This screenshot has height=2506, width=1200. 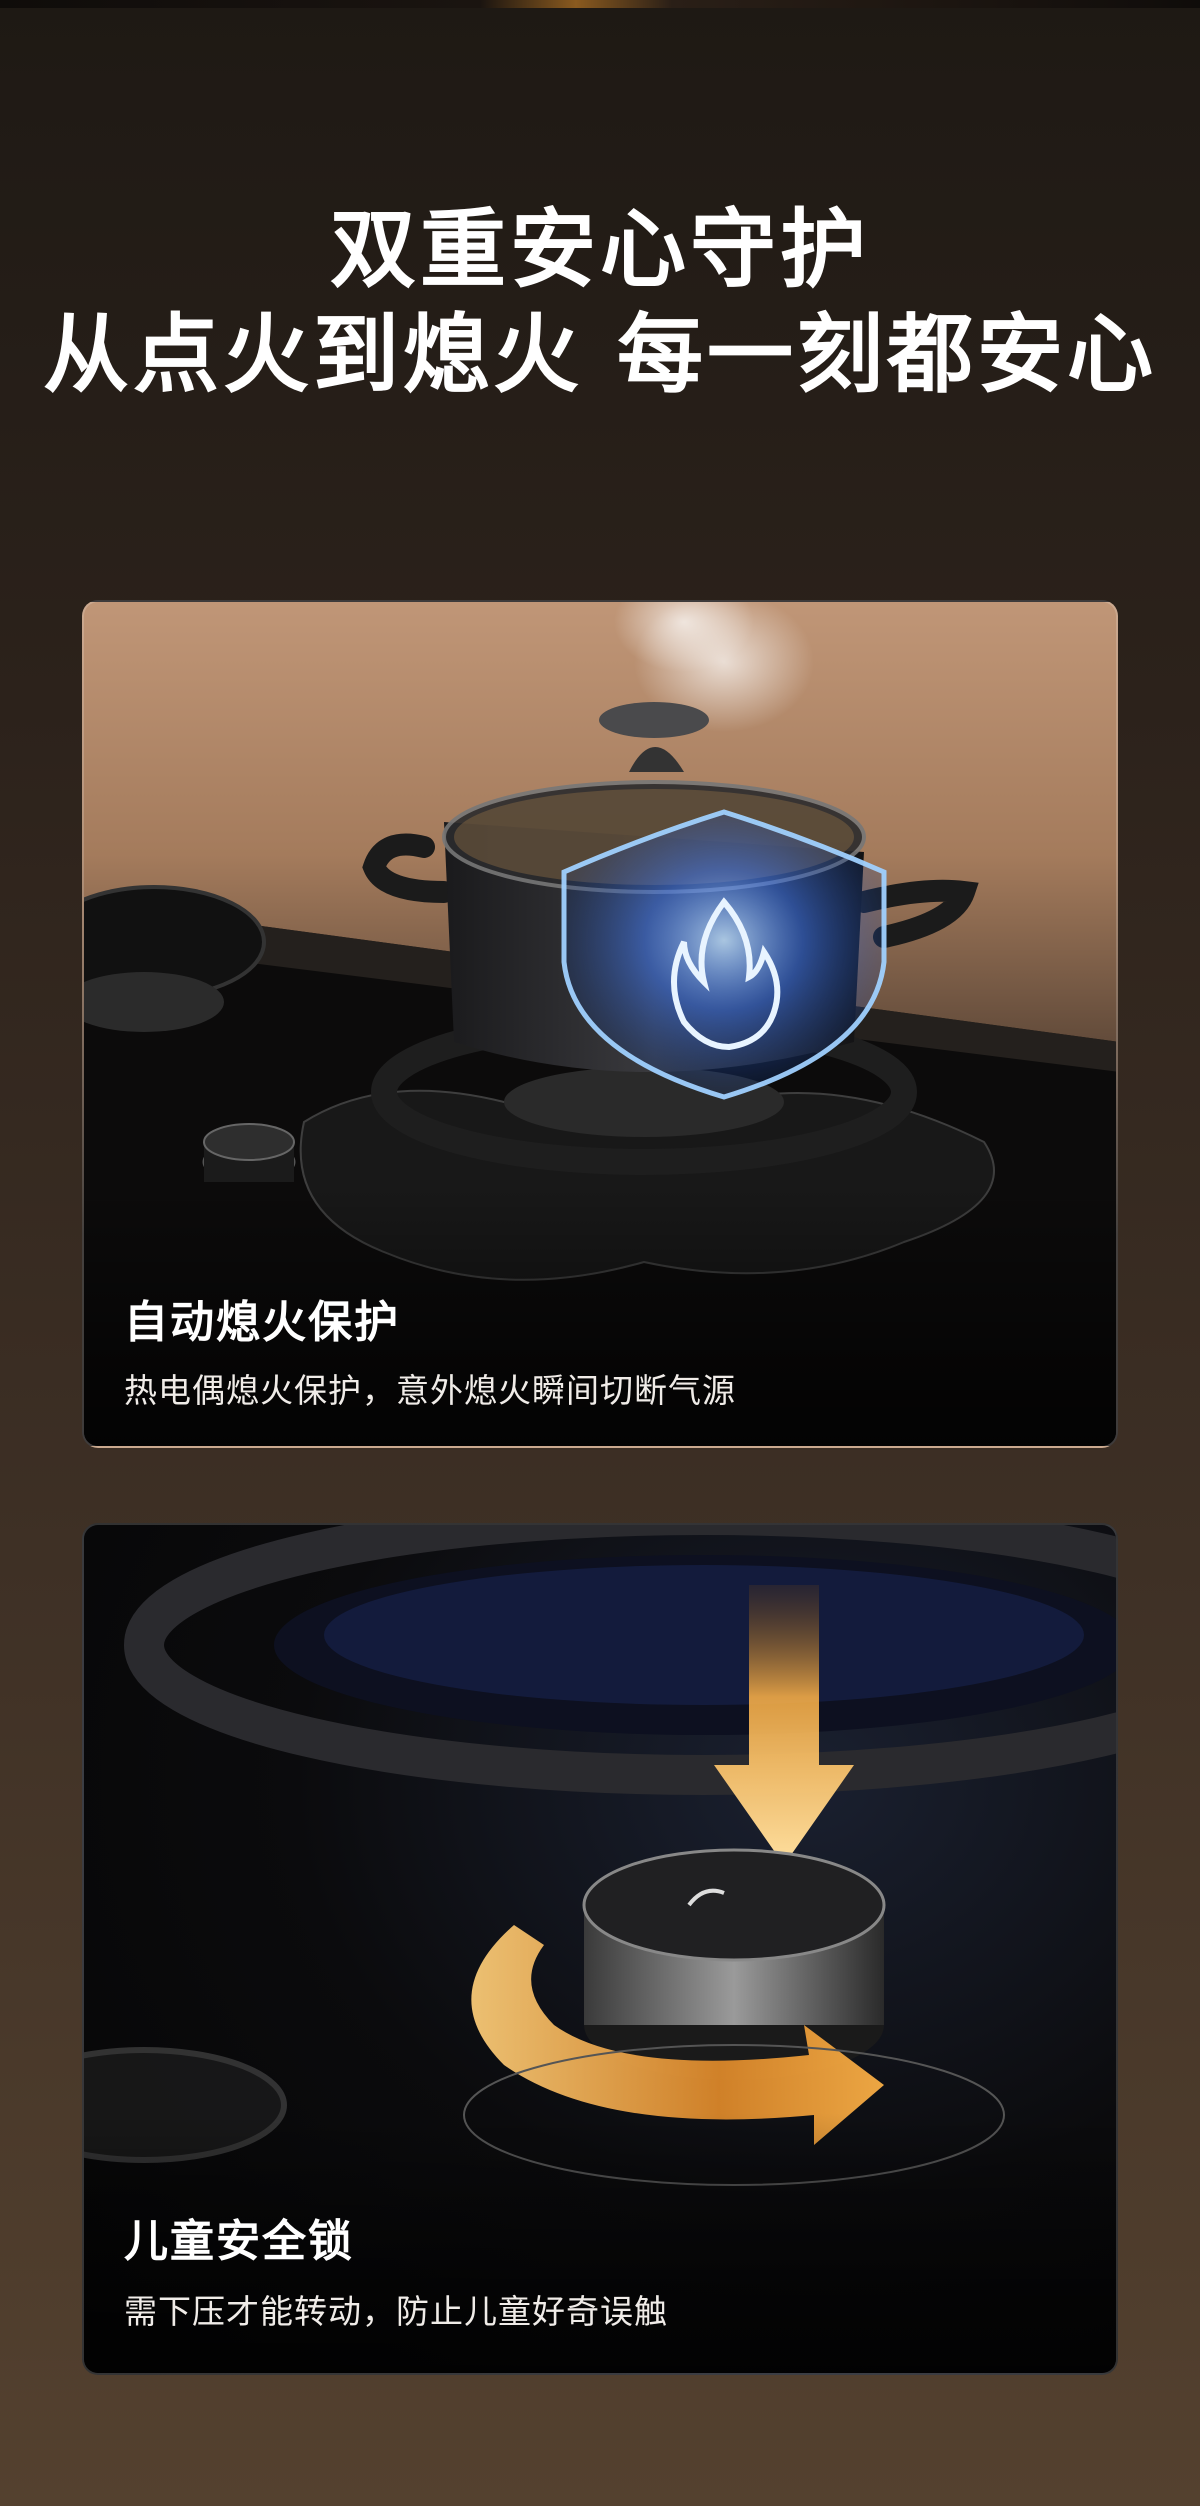 I want to click on headline-line-1: 双重安心守护, so click(x=600, y=250).